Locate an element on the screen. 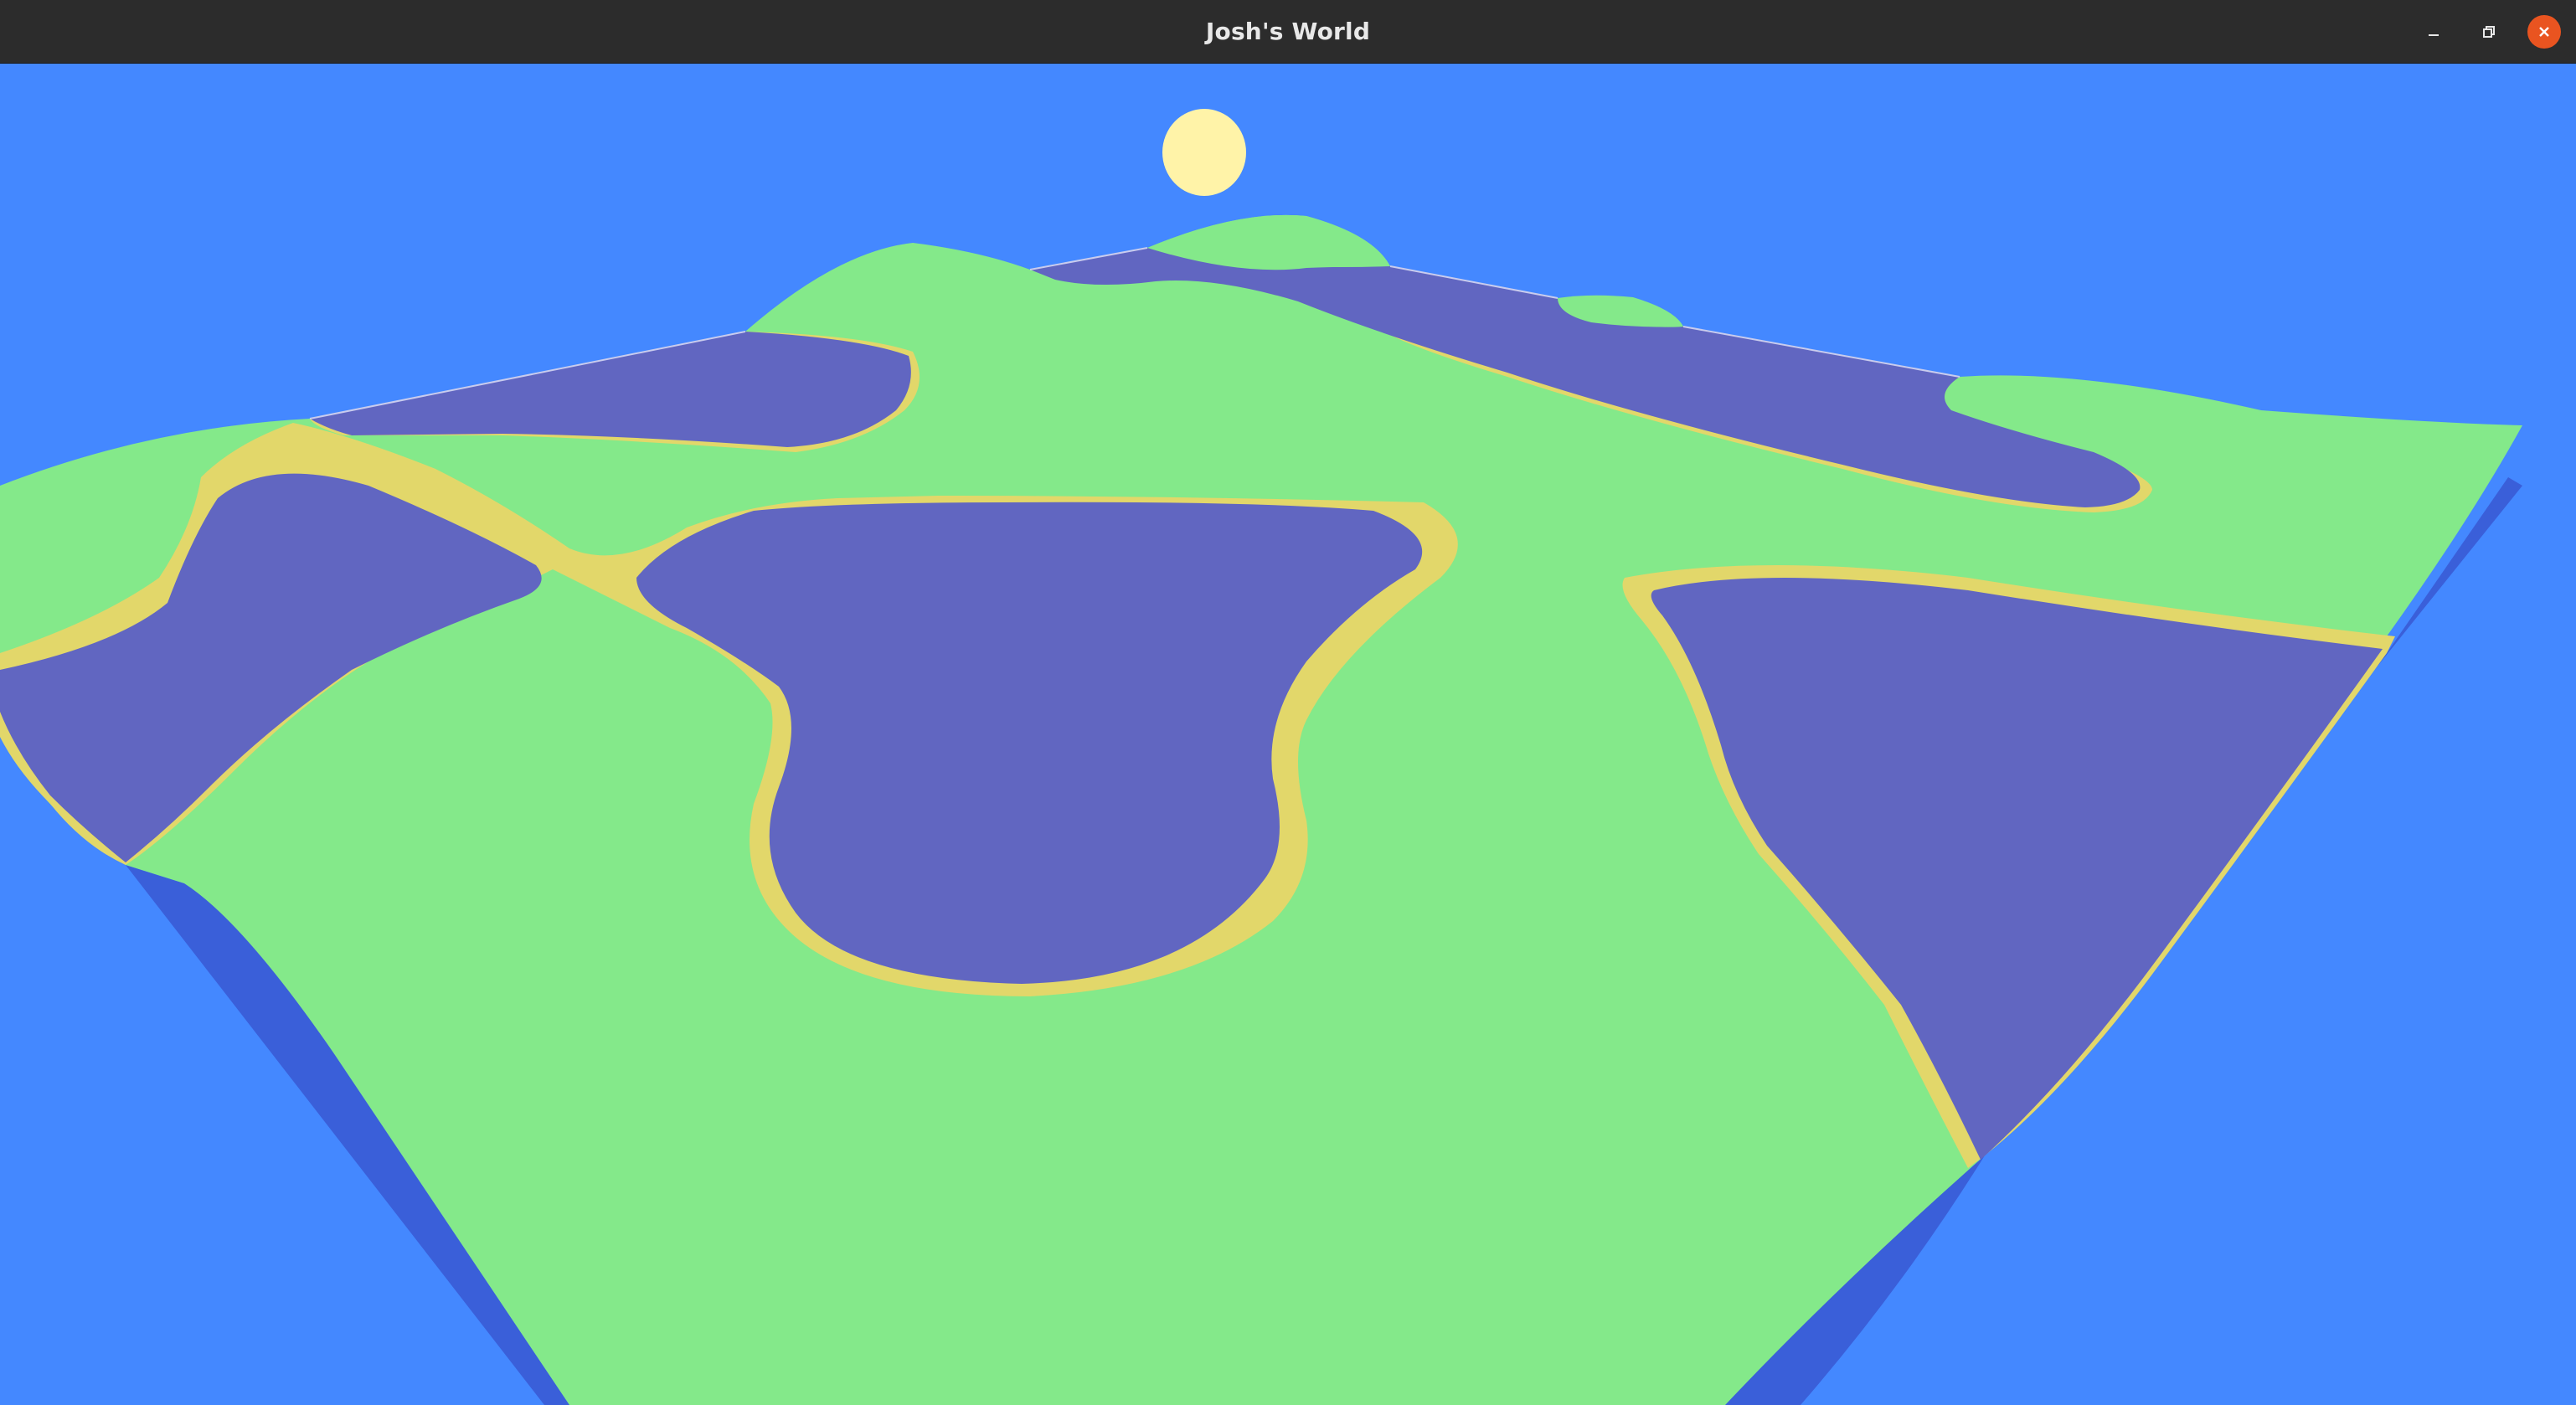 This screenshot has height=1405, width=2576. close-button is located at coordinates (2544, 32).